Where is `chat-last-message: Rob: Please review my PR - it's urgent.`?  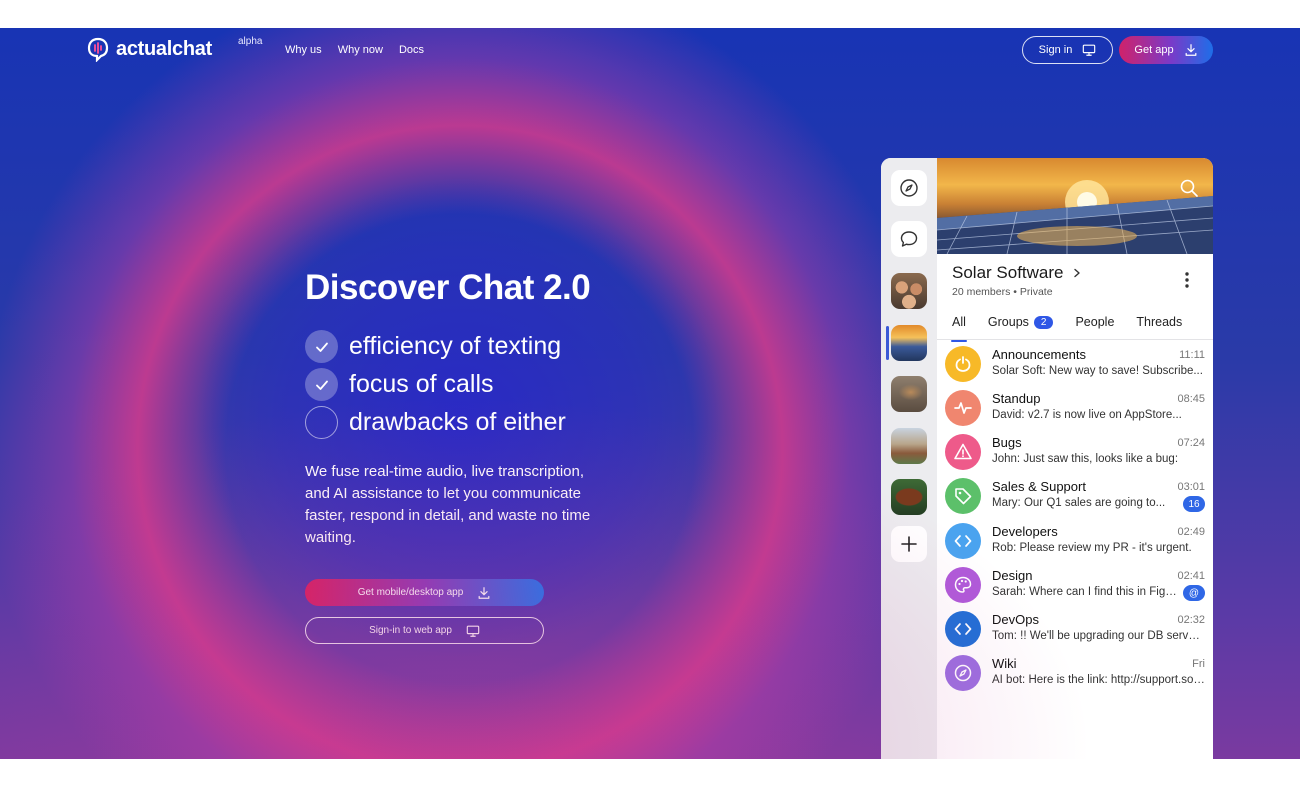 chat-last-message: Rob: Please review my PR - it's urgent. is located at coordinates (1099, 548).